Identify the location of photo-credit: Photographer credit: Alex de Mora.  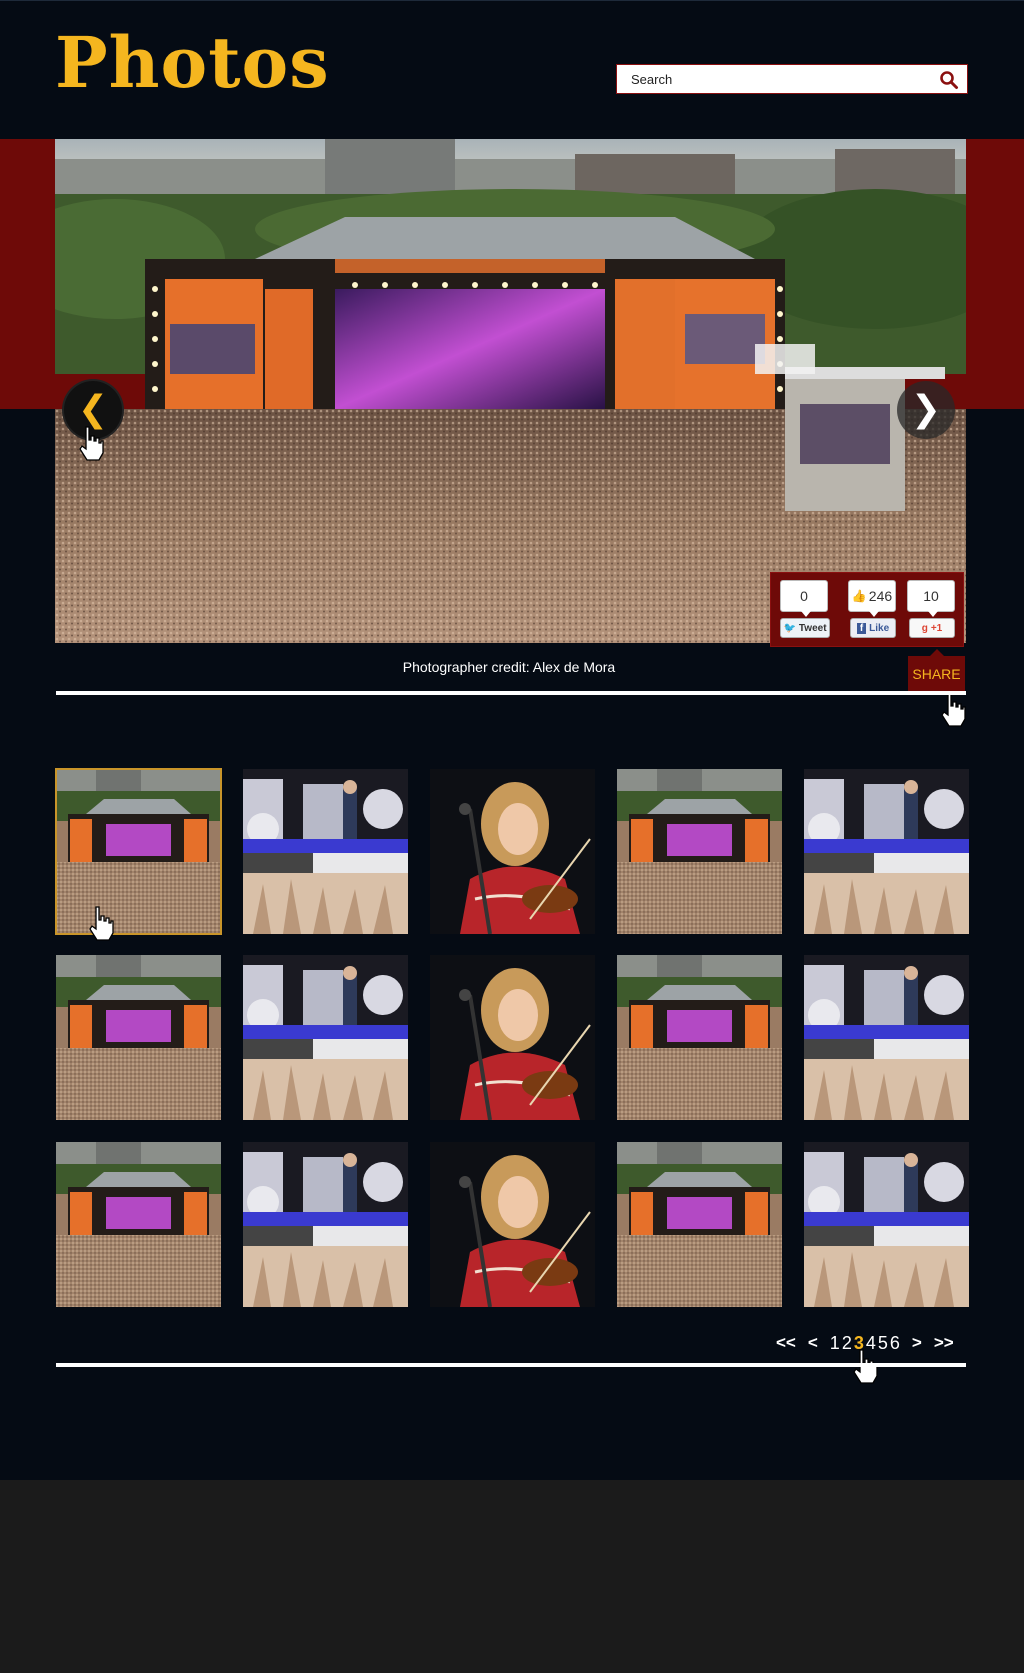
(509, 667).